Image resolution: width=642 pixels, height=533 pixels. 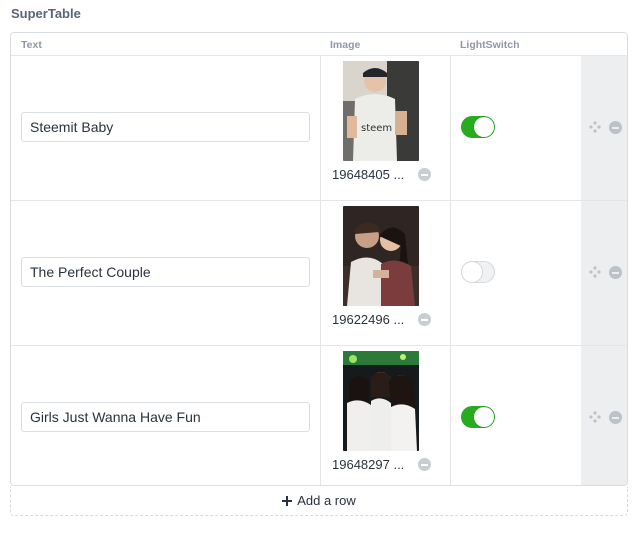 What do you see at coordinates (490, 45) in the screenshot?
I see `column-header-lightswitch: LightSwitch` at bounding box center [490, 45].